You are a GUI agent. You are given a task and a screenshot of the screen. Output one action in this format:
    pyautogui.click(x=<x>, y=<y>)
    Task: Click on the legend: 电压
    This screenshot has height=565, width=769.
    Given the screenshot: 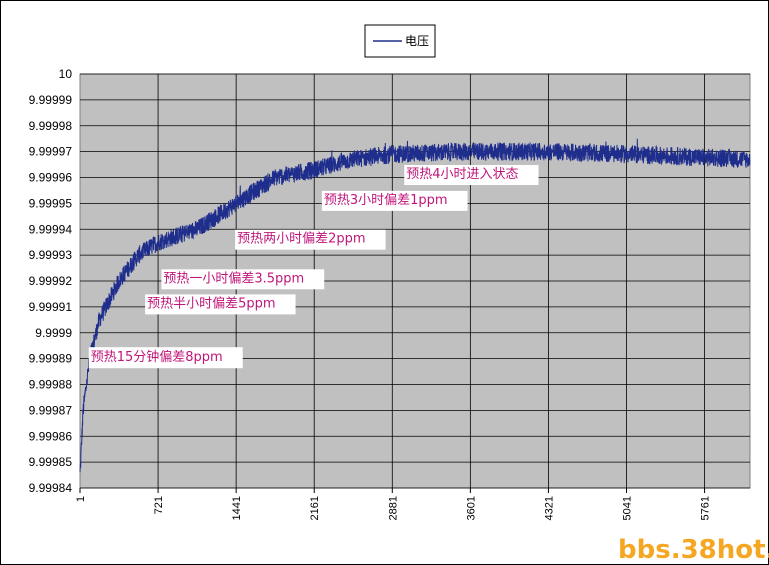 What is the action you would take?
    pyautogui.click(x=400, y=41)
    